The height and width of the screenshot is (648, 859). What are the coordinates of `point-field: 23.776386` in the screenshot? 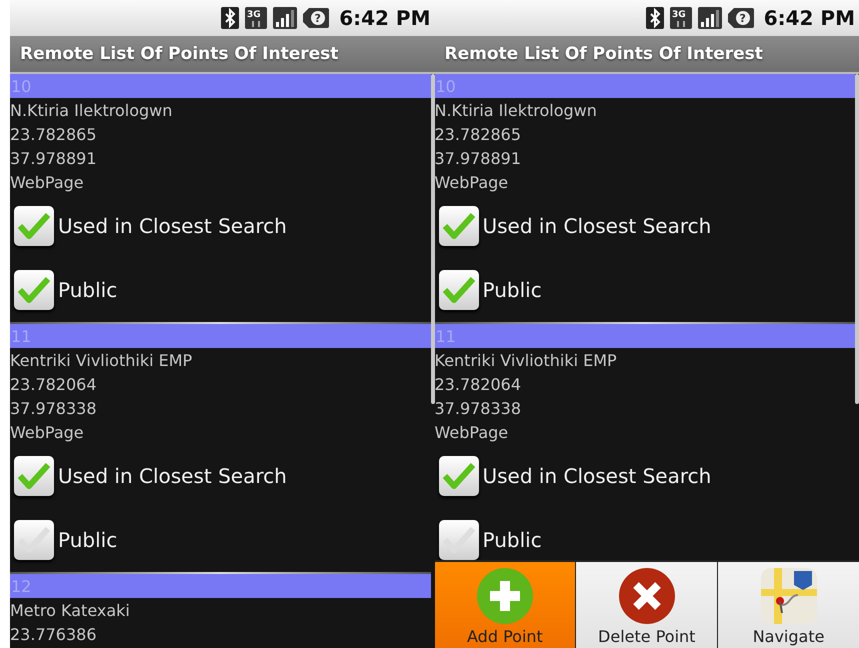 It's located at (53, 634).